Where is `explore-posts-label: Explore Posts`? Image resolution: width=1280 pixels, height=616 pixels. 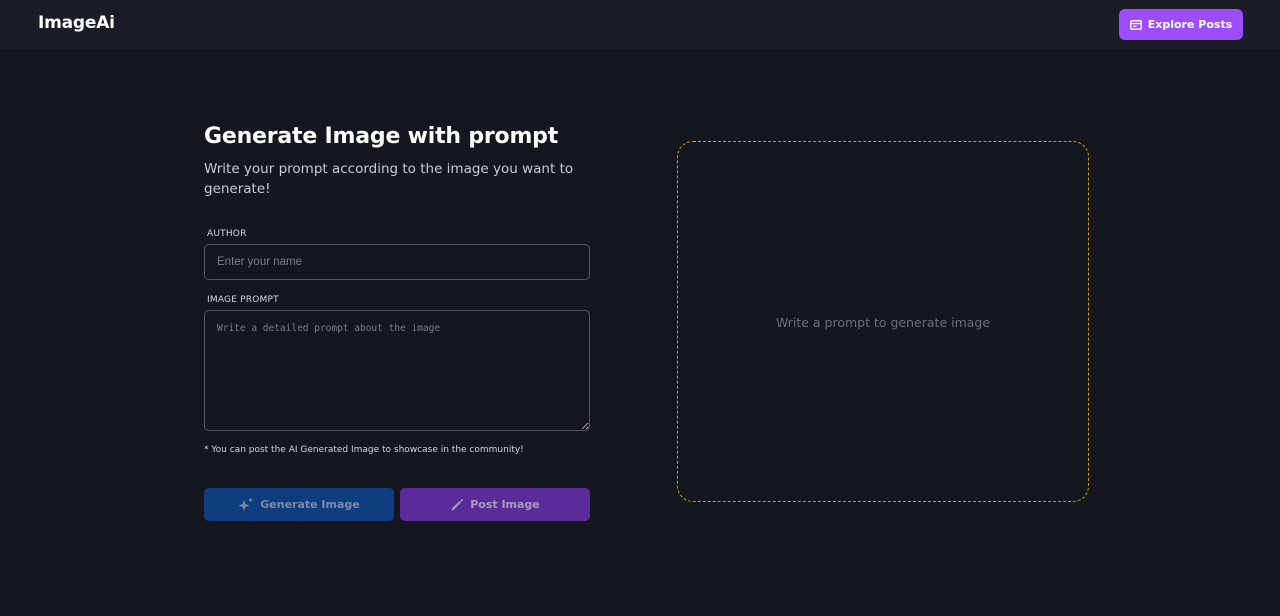 explore-posts-label: Explore Posts is located at coordinates (1190, 24).